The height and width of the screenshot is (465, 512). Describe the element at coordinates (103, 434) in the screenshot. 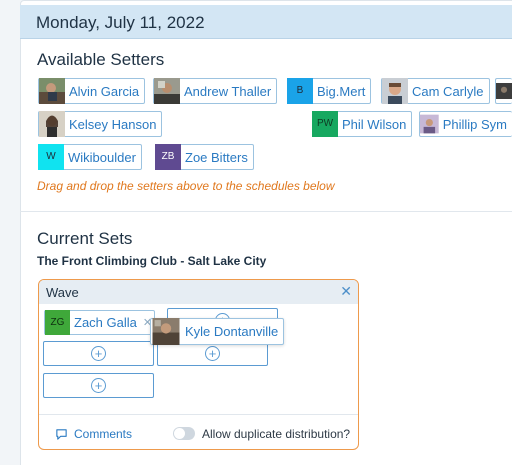

I see `comments-label: Comments` at that location.